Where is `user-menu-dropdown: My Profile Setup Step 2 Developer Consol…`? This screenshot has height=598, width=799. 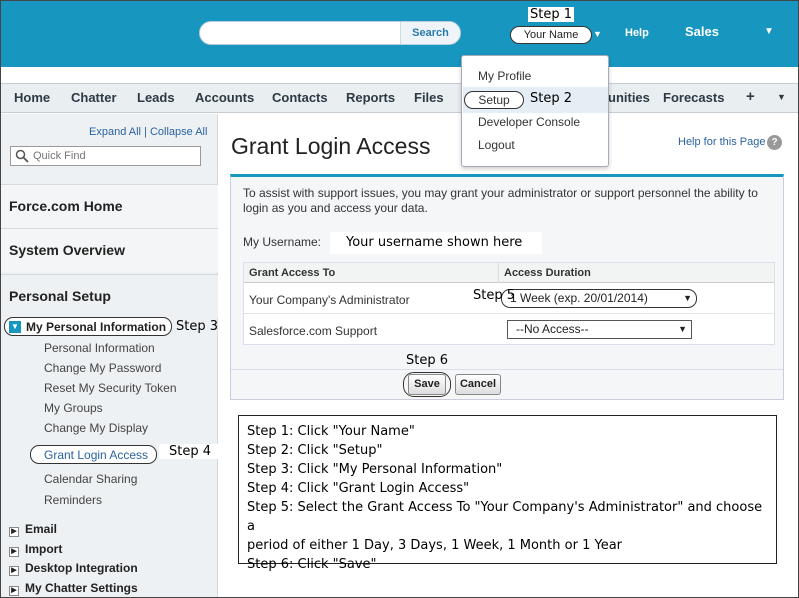 user-menu-dropdown: My Profile Setup Step 2 Developer Consol… is located at coordinates (535, 111).